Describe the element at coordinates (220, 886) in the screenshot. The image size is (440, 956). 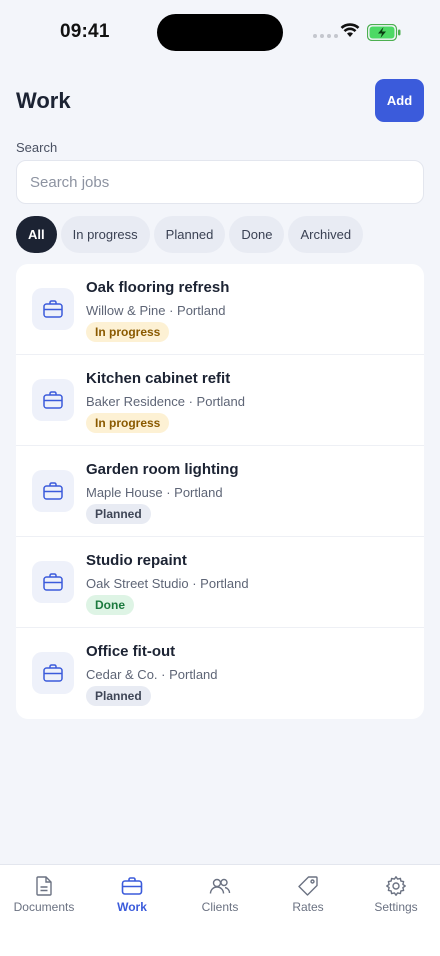
I see `users-icon` at that location.